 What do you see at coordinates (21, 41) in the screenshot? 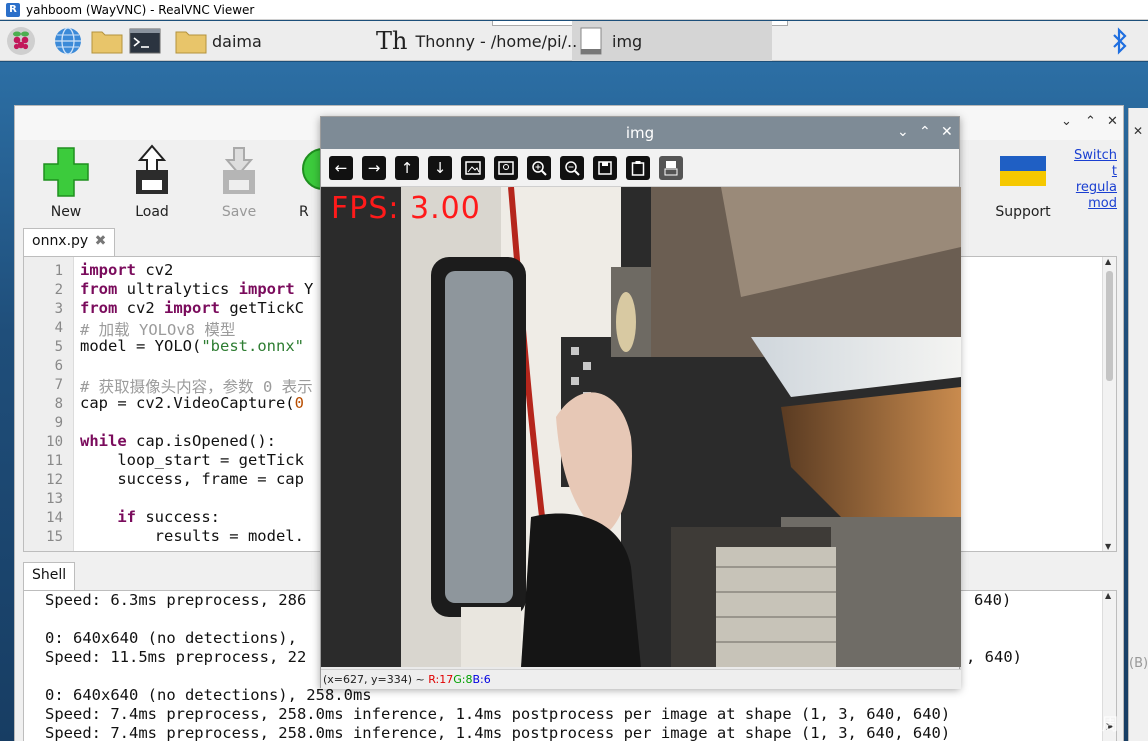
I see `raspberry-menu-button` at bounding box center [21, 41].